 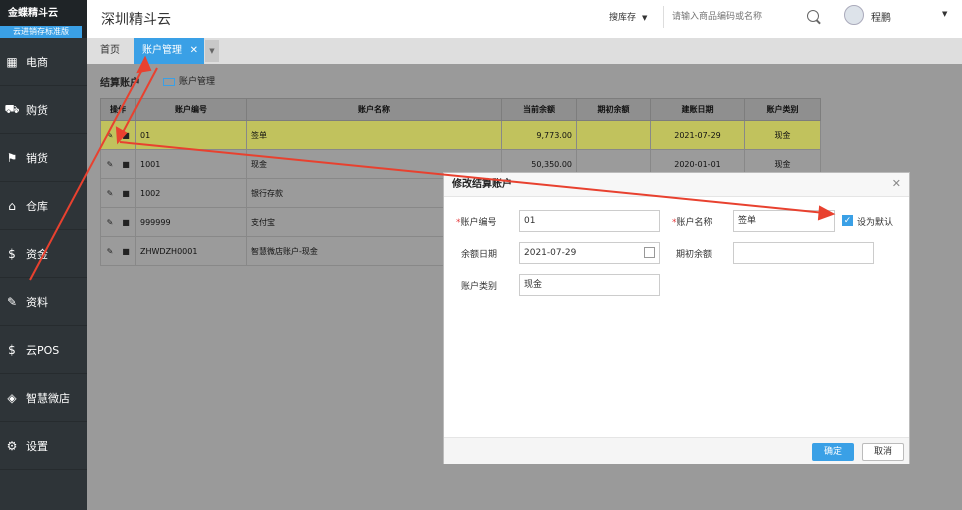 I want to click on sidebar-item-label: 智慧微店, so click(x=48, y=398).